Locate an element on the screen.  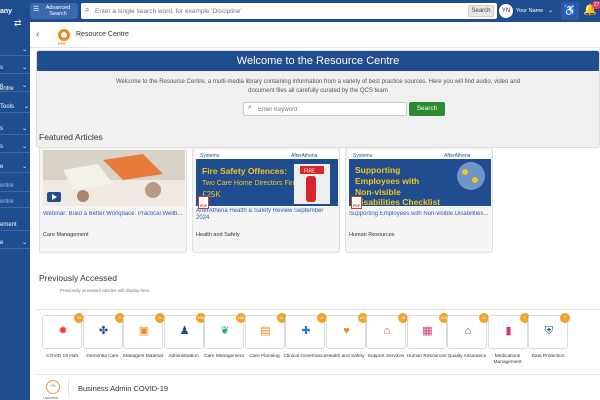
advanced-search-button: ☰ Advanced Search is located at coordinates (54, 11).